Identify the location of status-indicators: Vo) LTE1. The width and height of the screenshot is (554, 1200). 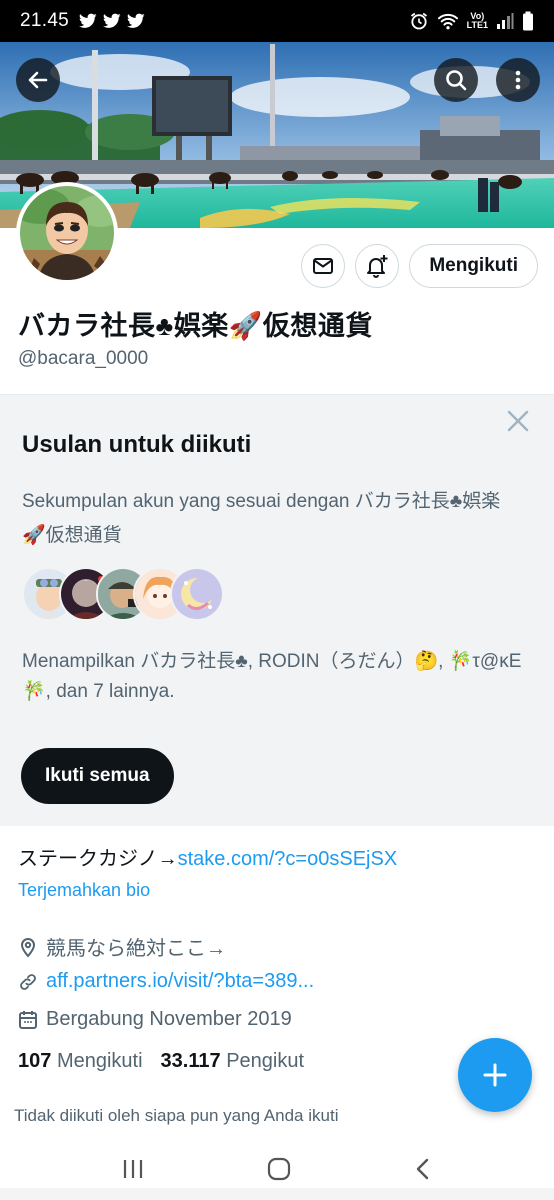
(471, 21).